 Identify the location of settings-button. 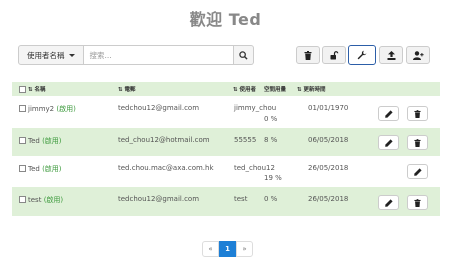
(362, 55).